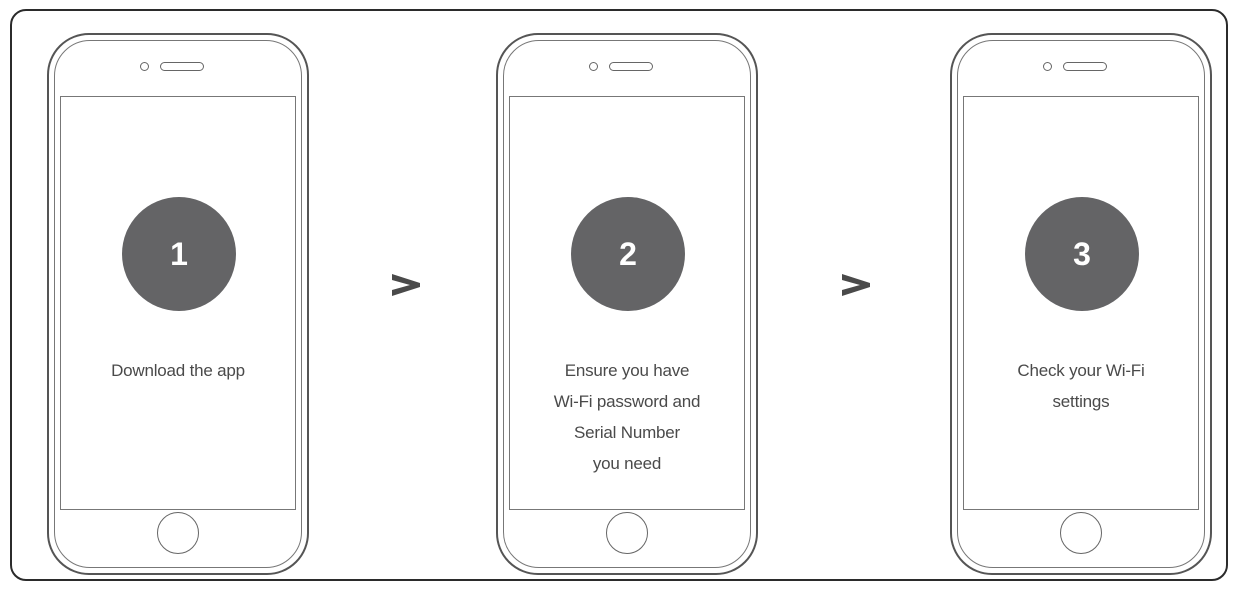 This screenshot has width=1237, height=591. I want to click on step-number-circle: 1, so click(179, 254).